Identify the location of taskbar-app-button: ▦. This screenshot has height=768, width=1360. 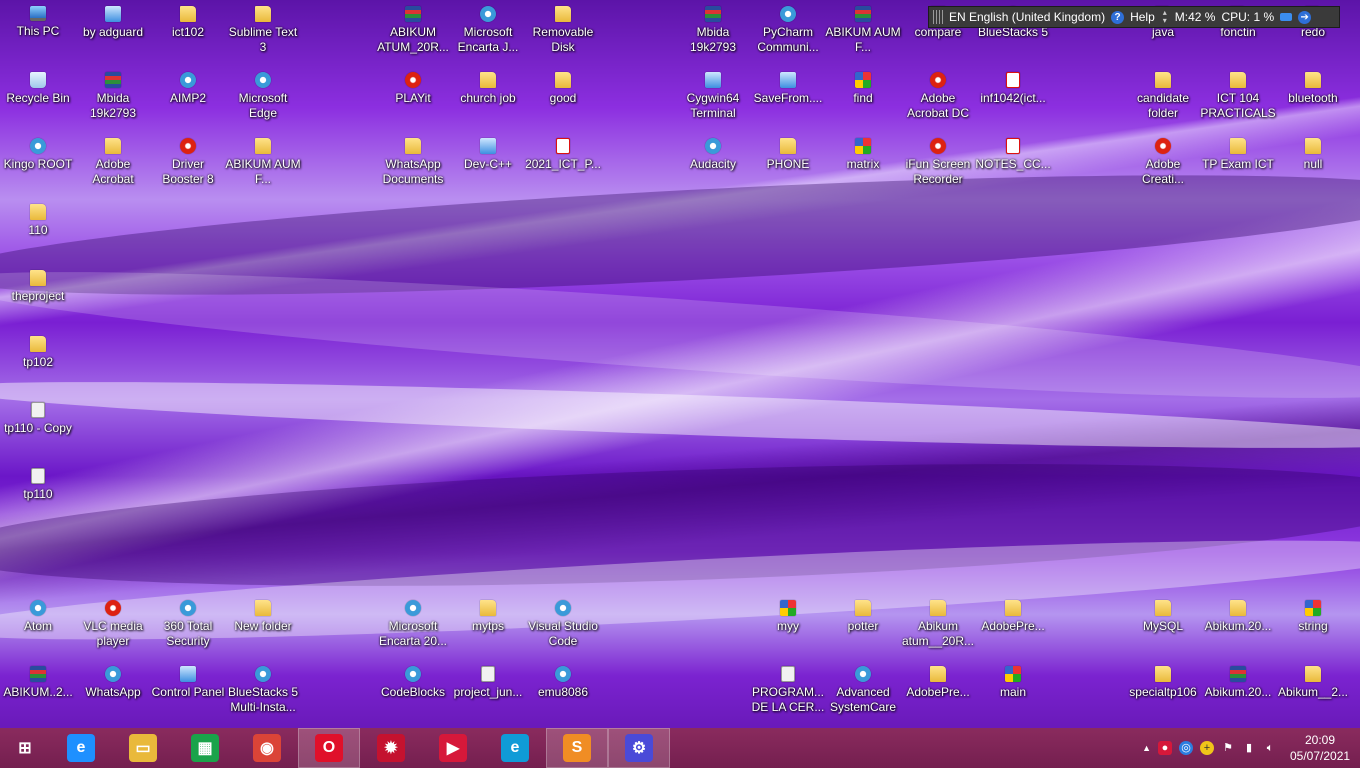
(205, 748).